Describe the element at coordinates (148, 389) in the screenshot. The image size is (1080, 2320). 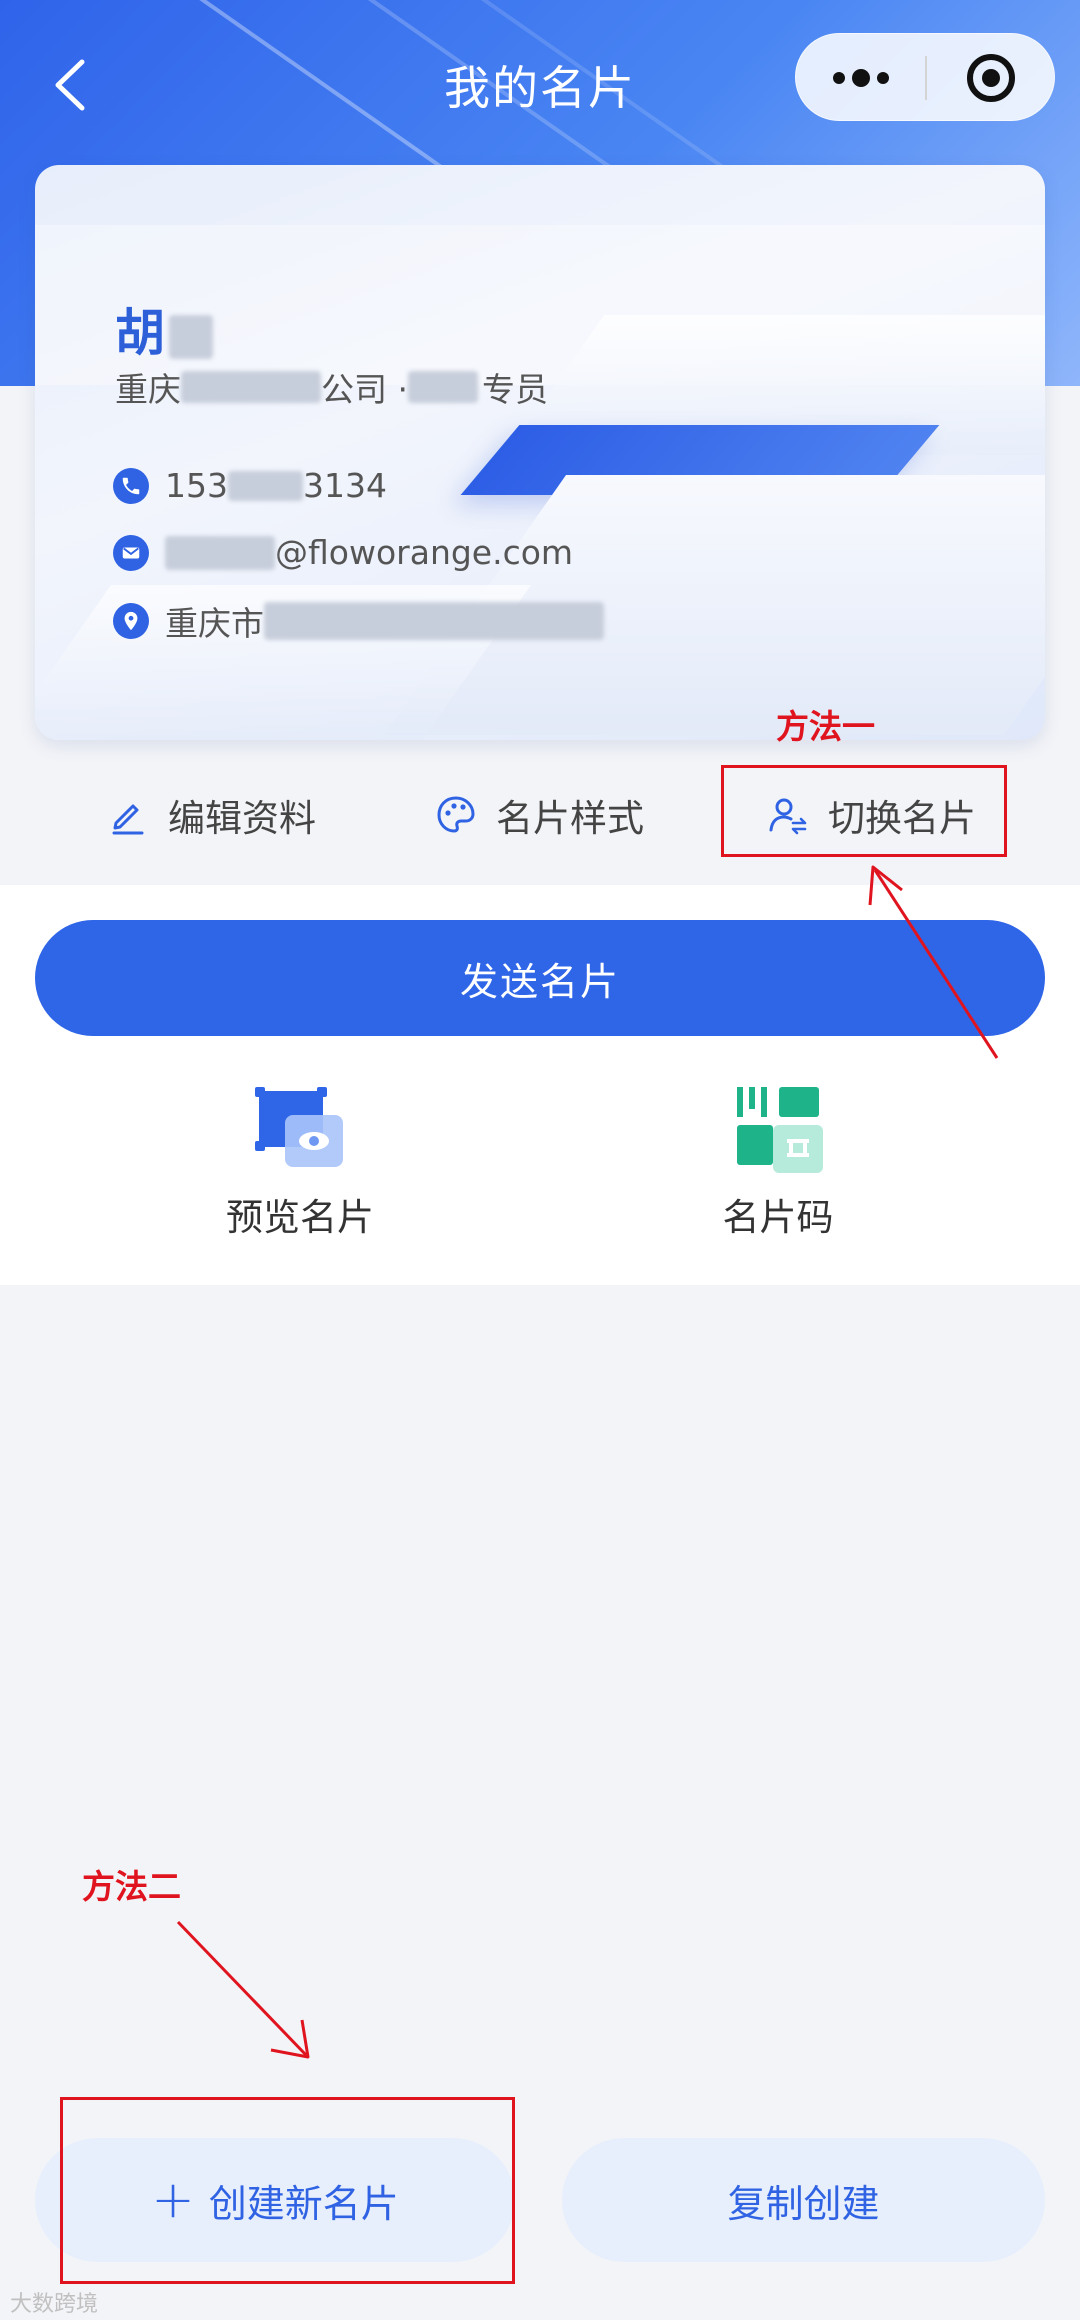
I see `company-prefix: 重庆` at that location.